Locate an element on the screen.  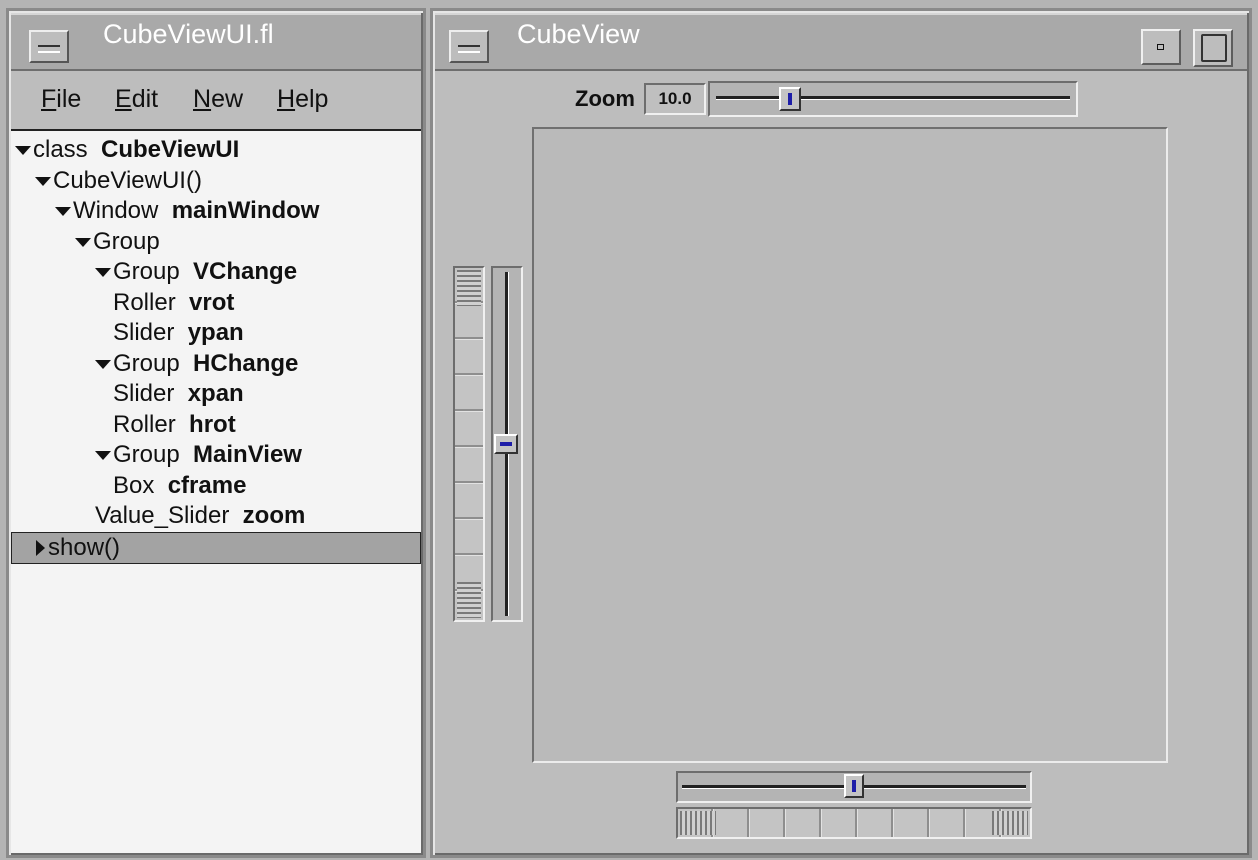
menu-new: New is located at coordinates (218, 99).